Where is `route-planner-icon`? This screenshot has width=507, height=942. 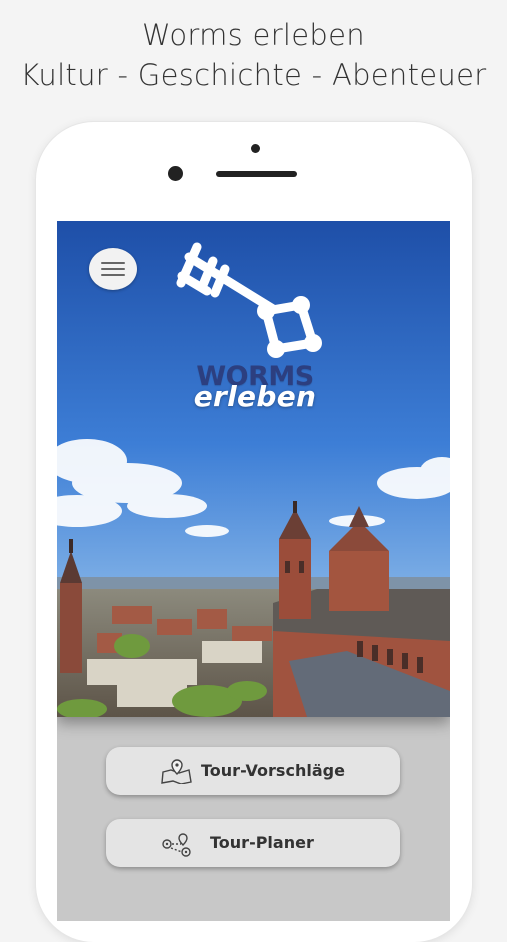 route-planner-icon is located at coordinates (176, 845).